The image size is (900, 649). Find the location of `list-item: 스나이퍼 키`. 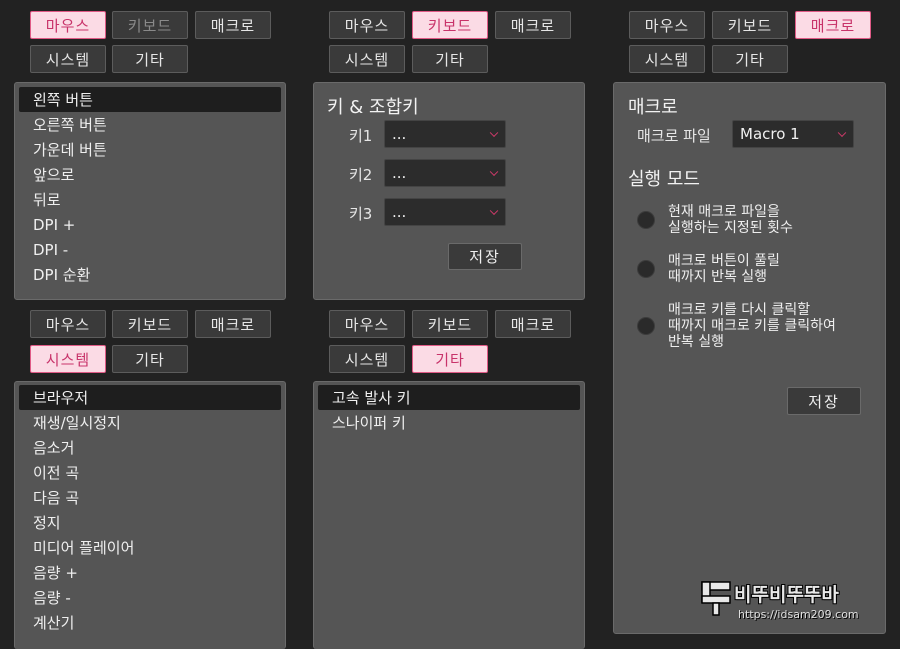

list-item: 스나이퍼 키 is located at coordinates (449, 422).